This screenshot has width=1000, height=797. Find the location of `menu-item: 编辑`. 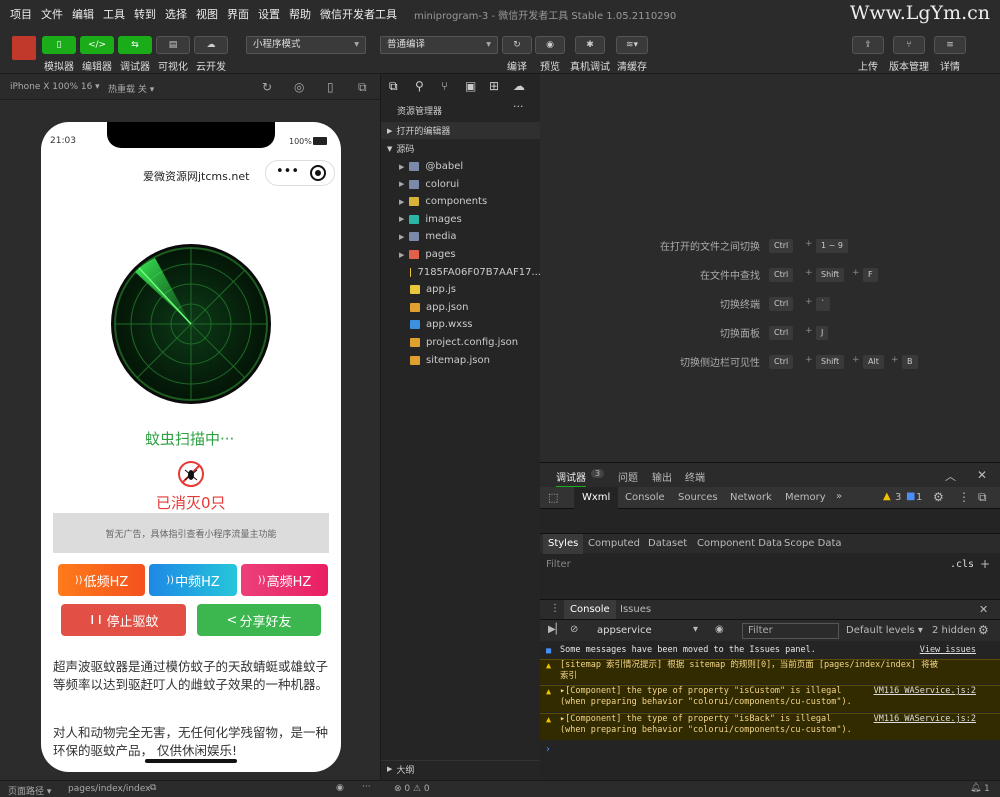

menu-item: 编辑 is located at coordinates (83, 14).